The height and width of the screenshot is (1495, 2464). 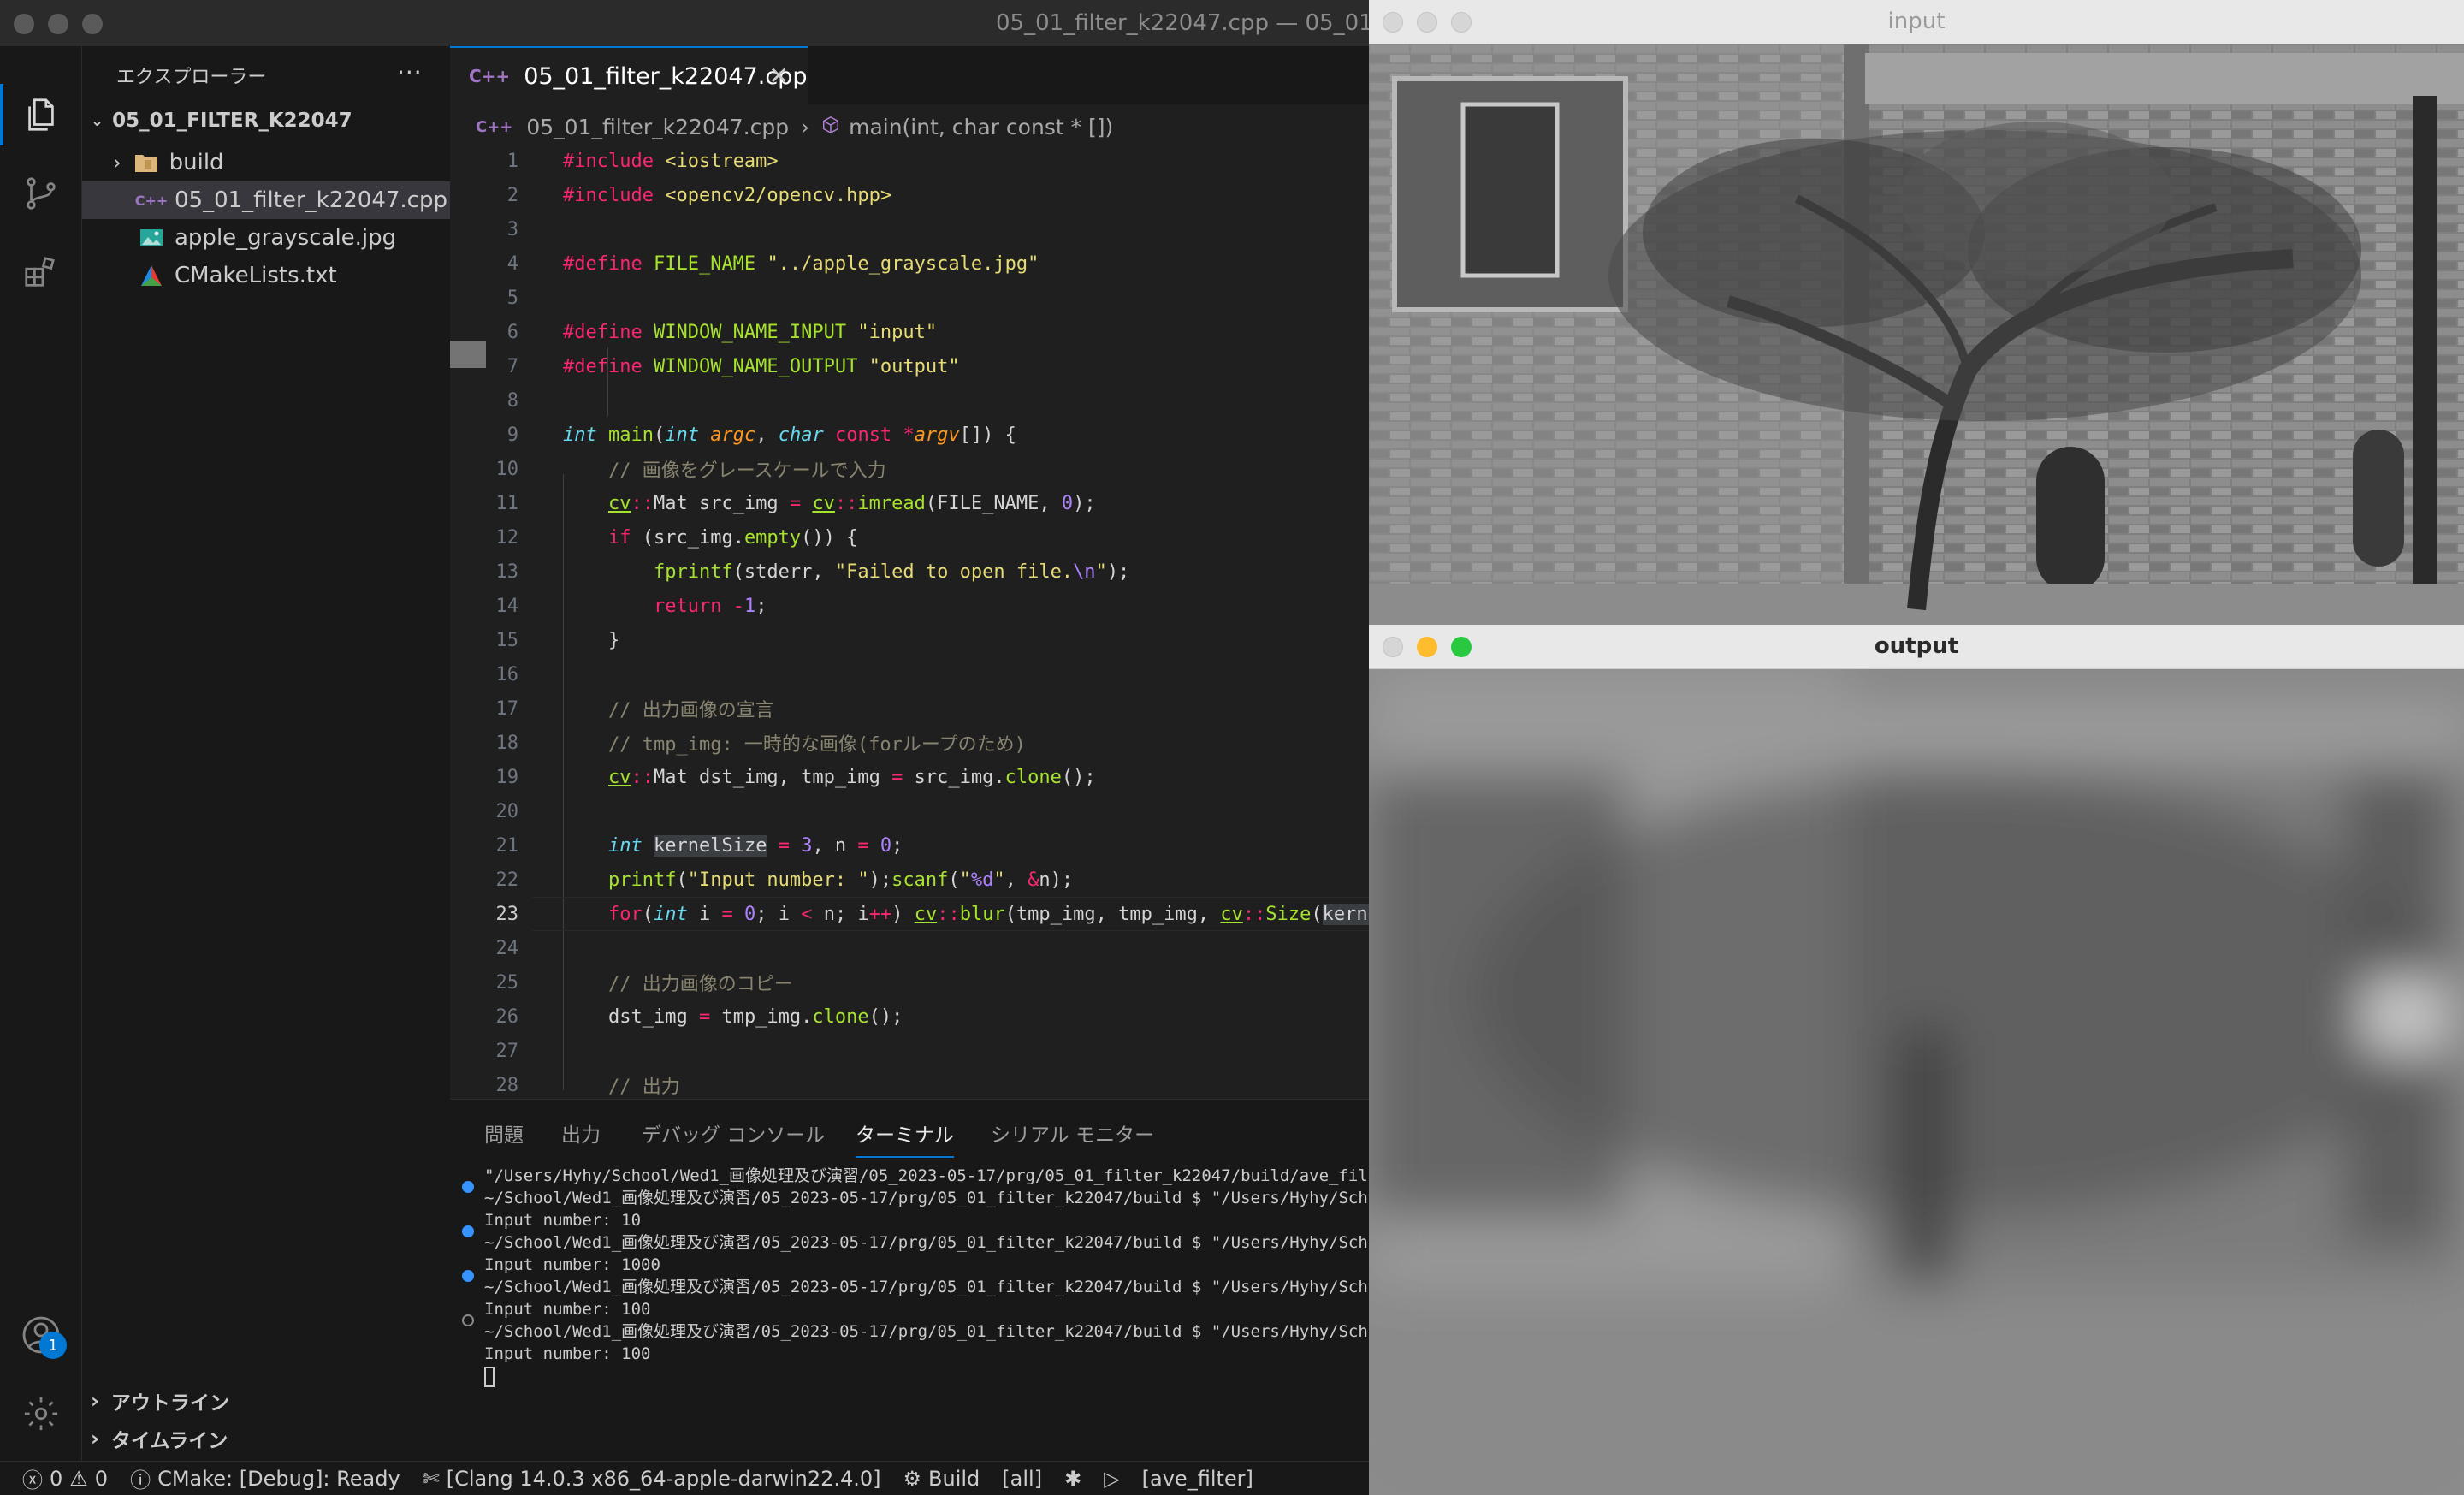 I want to click on code-line: 10 // 画像をグレースケールで入力, so click(x=690, y=470).